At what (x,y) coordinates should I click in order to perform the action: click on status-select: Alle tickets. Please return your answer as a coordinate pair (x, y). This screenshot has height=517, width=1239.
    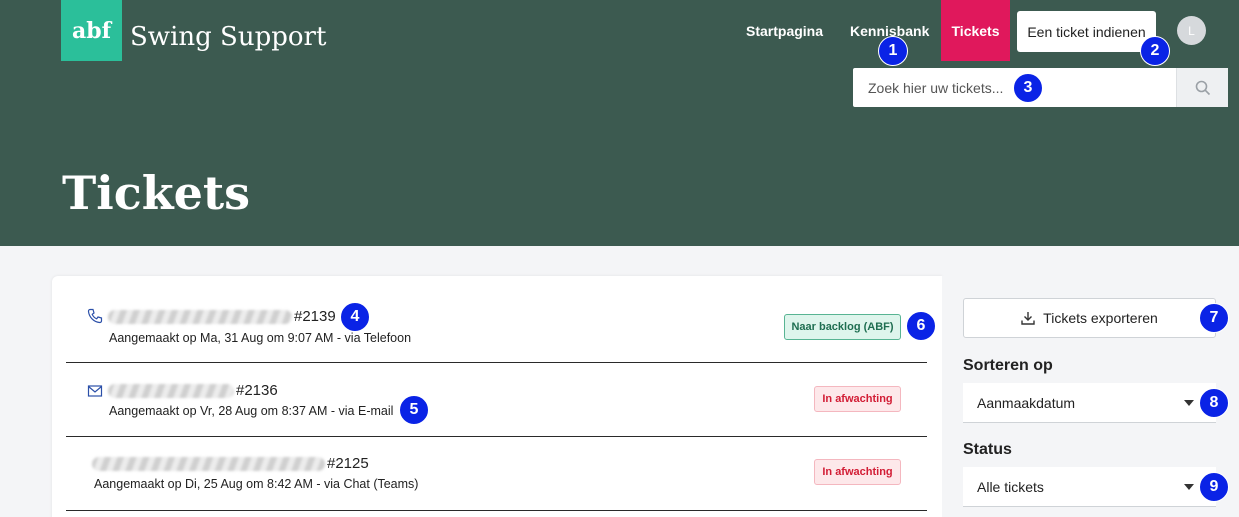
    Looking at the image, I should click on (1089, 487).